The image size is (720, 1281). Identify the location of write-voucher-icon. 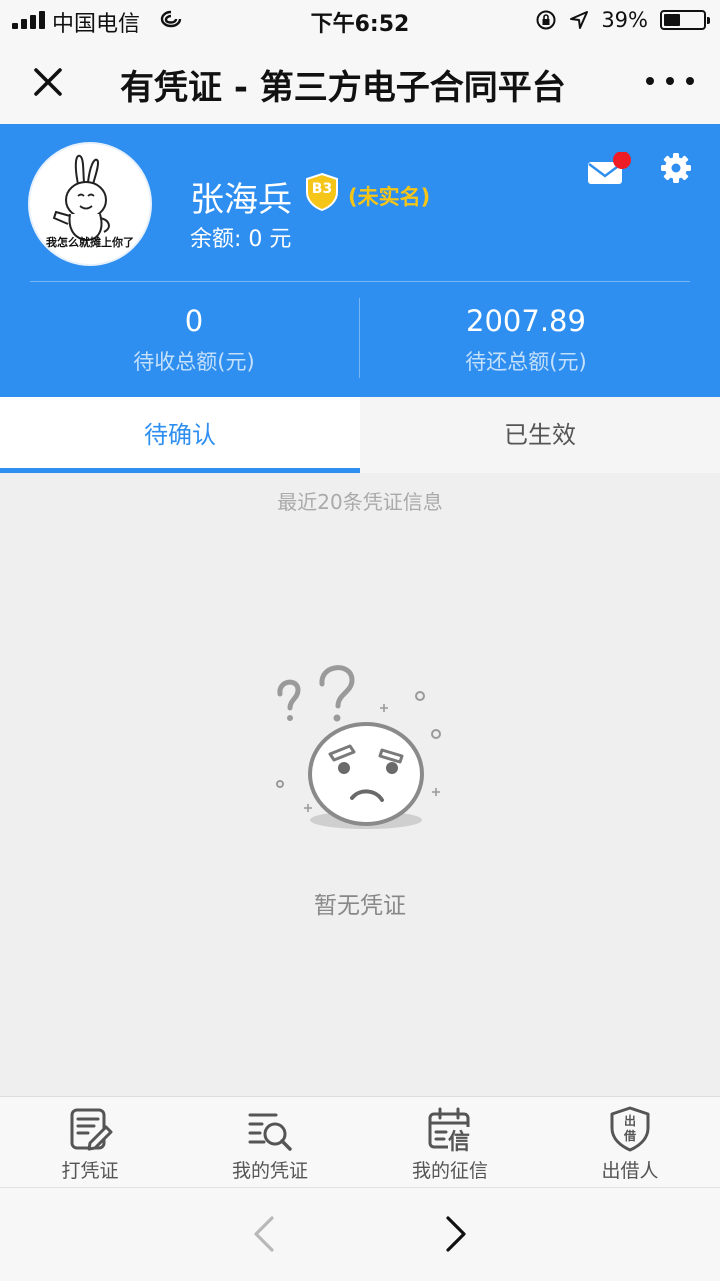
(91, 1129).